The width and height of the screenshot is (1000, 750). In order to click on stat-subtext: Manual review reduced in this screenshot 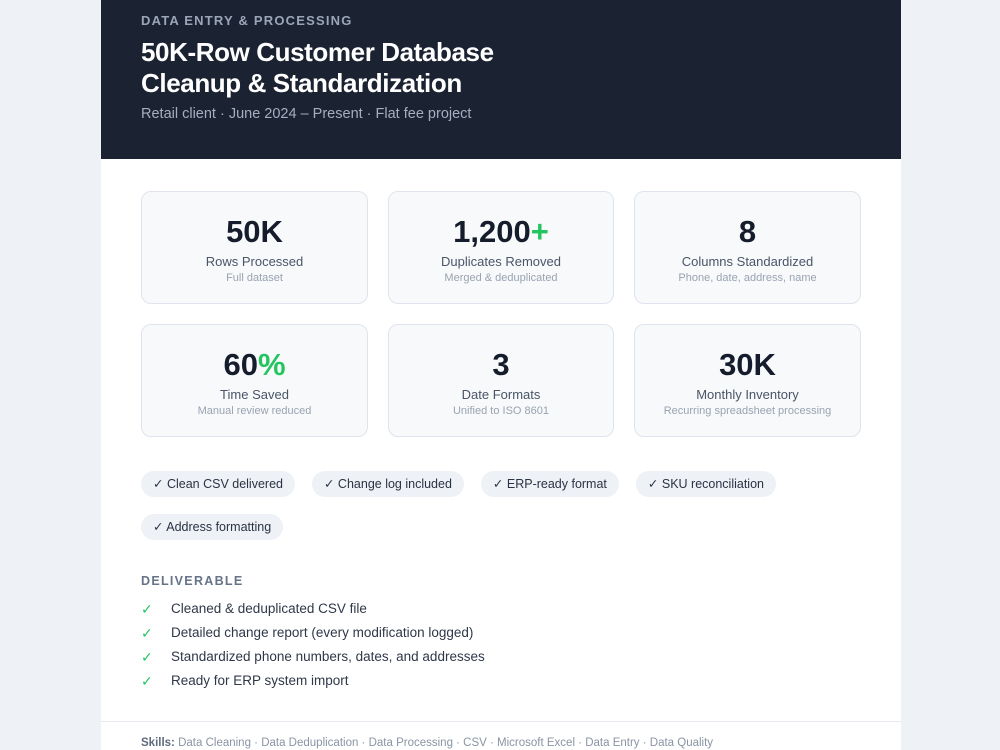, I will do `click(254, 411)`.